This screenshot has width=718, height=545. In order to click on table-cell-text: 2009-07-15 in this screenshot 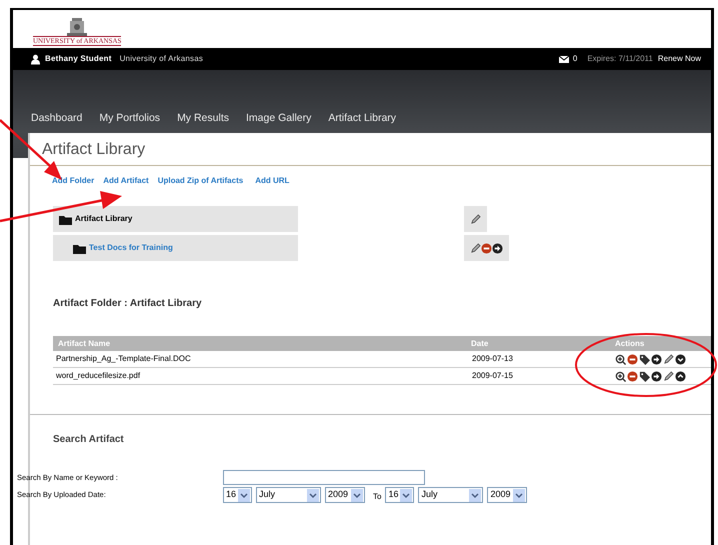, I will do `click(492, 376)`.